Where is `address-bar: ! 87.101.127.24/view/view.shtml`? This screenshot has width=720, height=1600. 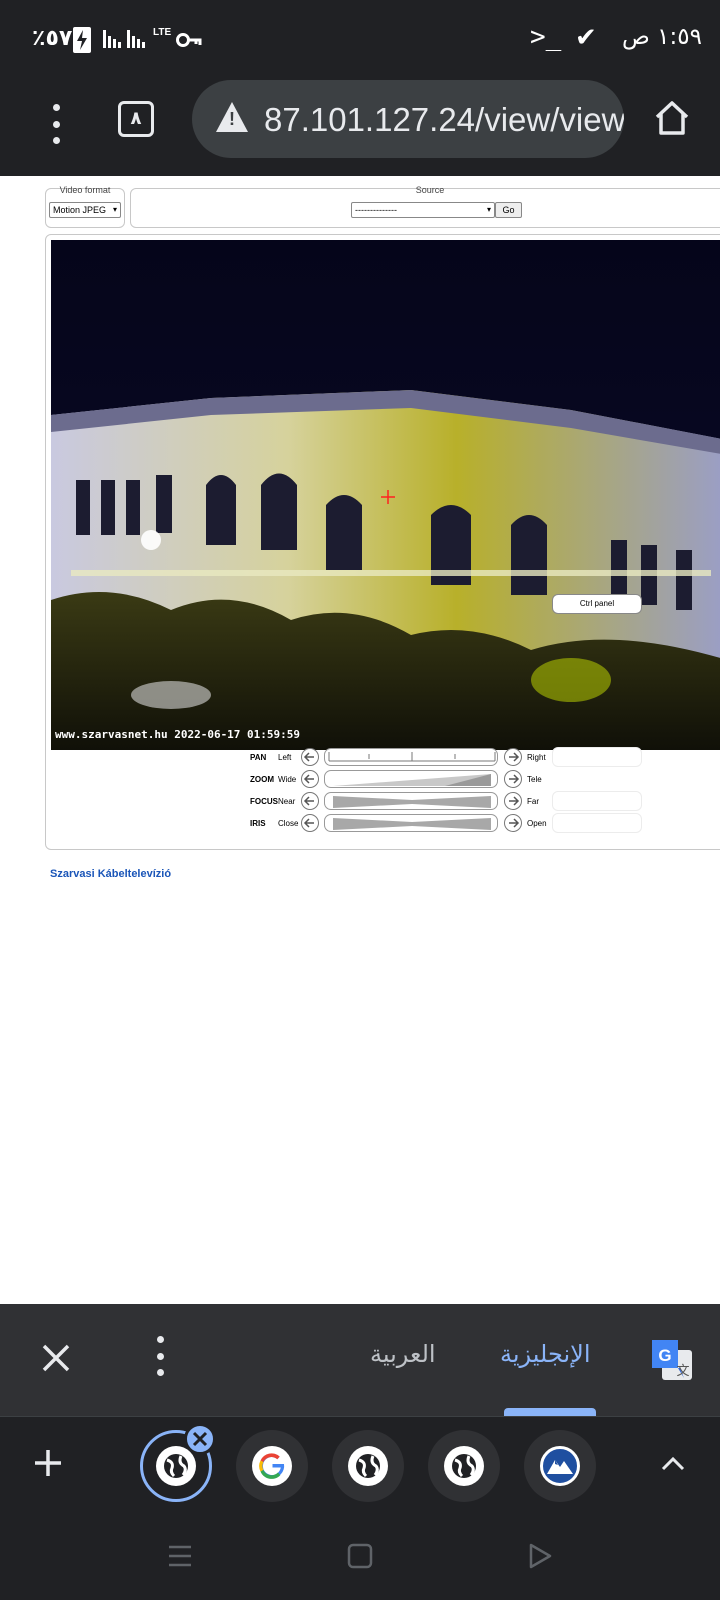
address-bar: ! 87.101.127.24/view/view.shtml is located at coordinates (408, 119).